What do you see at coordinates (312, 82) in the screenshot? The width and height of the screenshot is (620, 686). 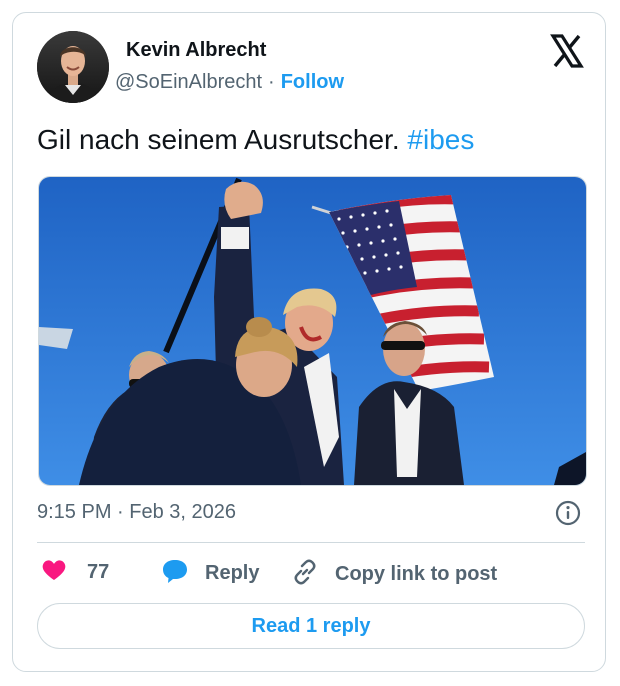 I see `follow-link: Follow` at bounding box center [312, 82].